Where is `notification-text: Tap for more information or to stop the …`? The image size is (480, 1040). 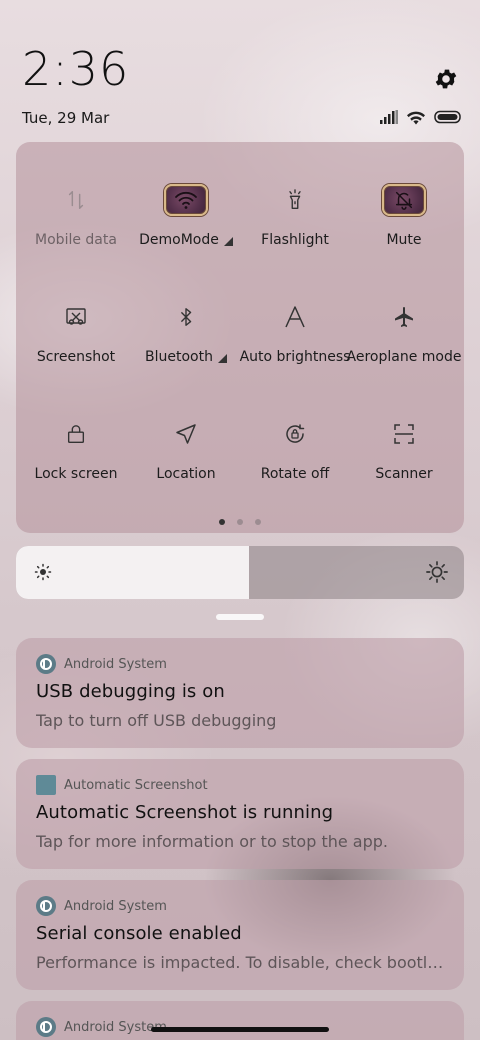 notification-text: Tap for more information or to stop the … is located at coordinates (212, 841).